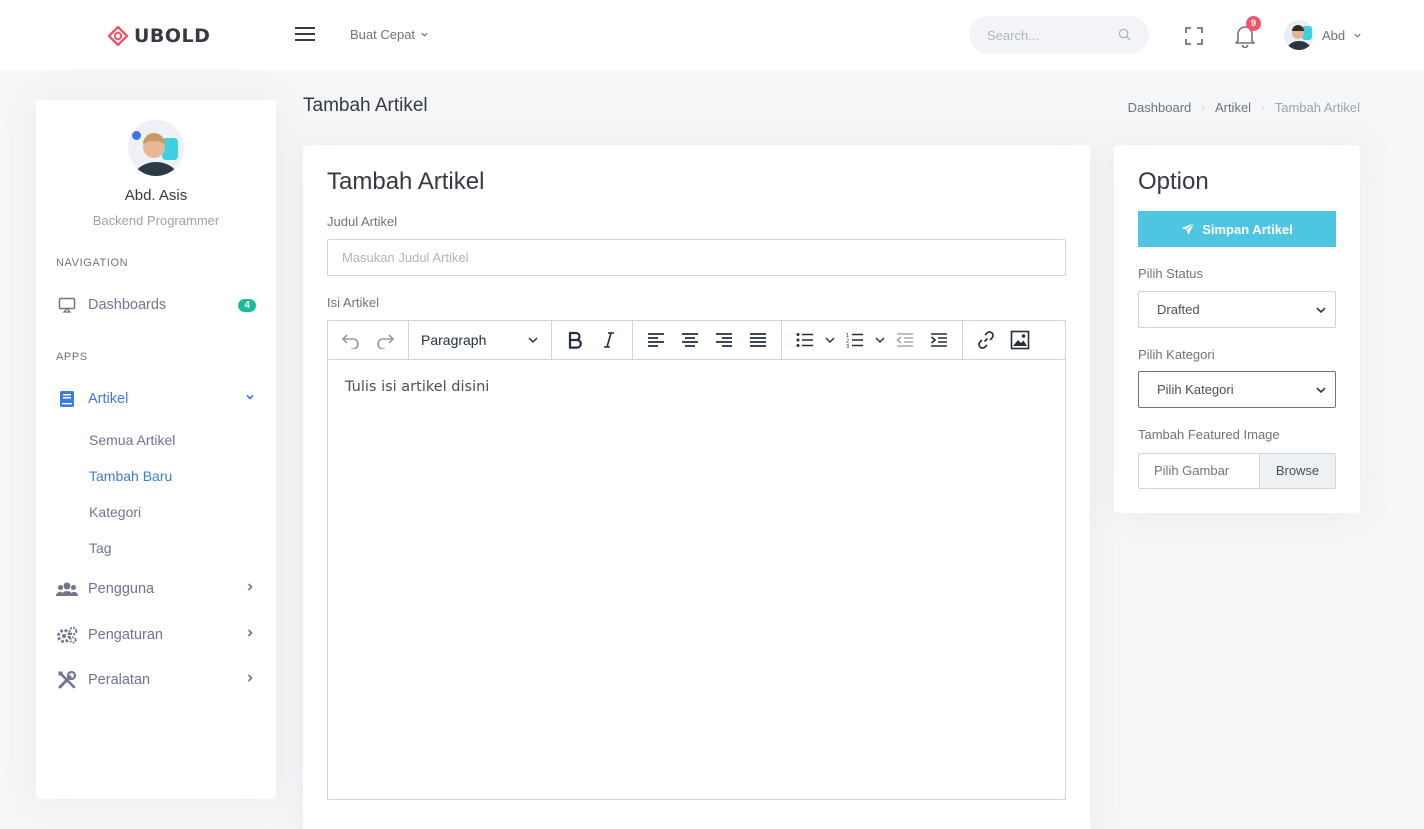 Image resolution: width=1424 pixels, height=829 pixels. What do you see at coordinates (353, 302) in the screenshot?
I see `content-label: Isi Artikel` at bounding box center [353, 302].